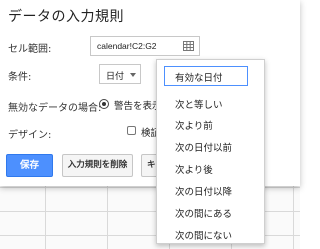 This screenshot has width=320, height=249. What do you see at coordinates (131, 130) in the screenshot?
I see `help-text-checkbox` at bounding box center [131, 130].